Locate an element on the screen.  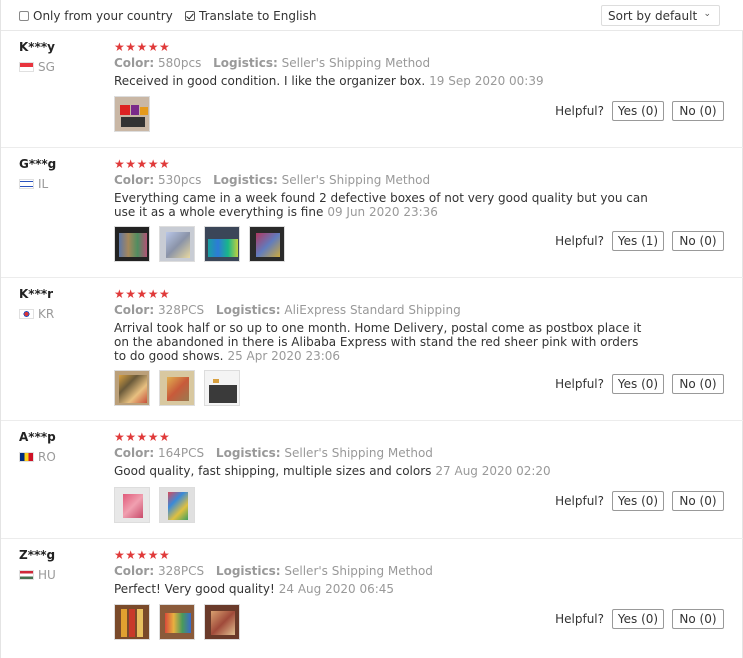
reviewer-name: K***y is located at coordinates (37, 47).